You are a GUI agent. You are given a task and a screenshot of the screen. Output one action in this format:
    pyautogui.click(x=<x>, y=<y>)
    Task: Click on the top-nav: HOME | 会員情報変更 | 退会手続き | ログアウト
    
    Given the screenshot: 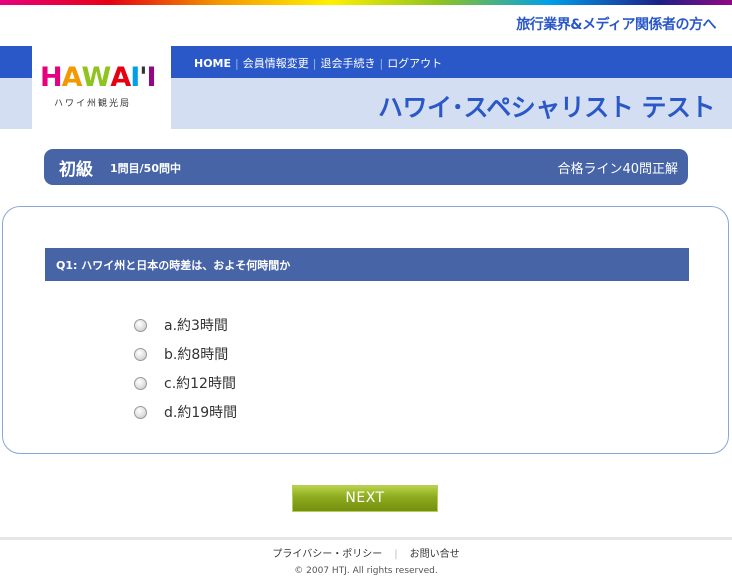 What is the action you would take?
    pyautogui.click(x=318, y=63)
    